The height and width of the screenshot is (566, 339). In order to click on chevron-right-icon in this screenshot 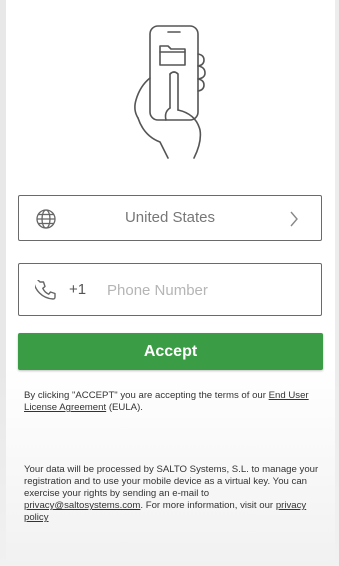, I will do `click(294, 219)`.